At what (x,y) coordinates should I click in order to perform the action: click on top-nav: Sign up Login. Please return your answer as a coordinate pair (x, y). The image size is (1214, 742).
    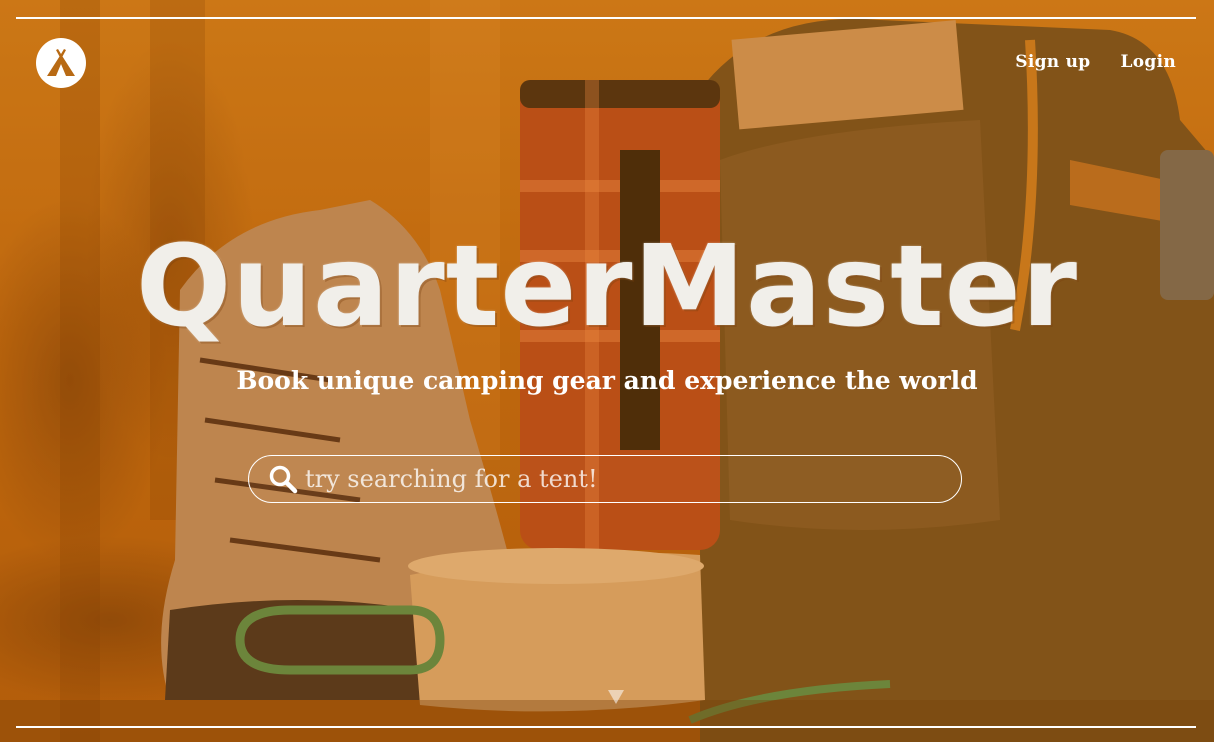
    Looking at the image, I should click on (1095, 62).